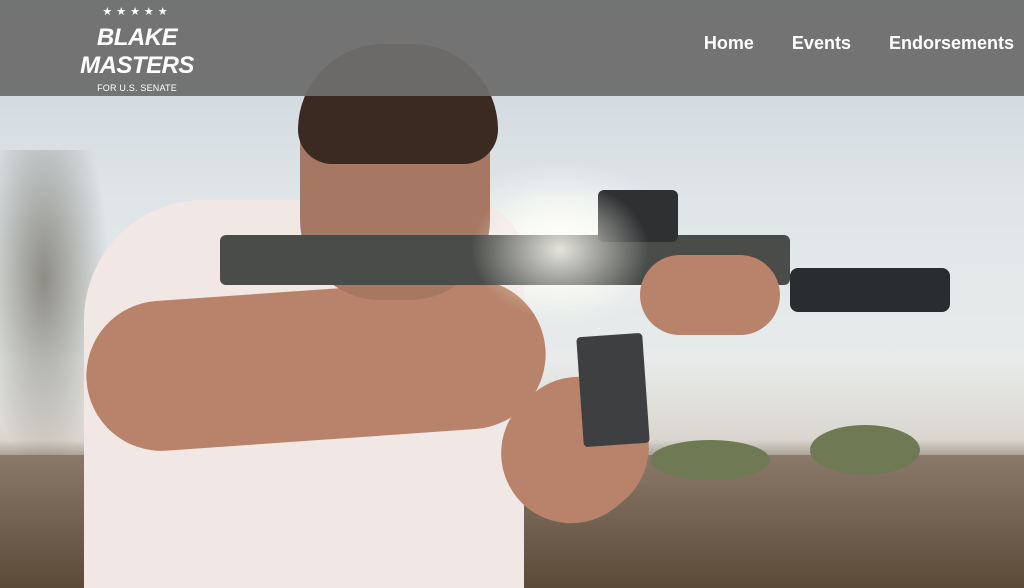  What do you see at coordinates (137, 11) in the screenshot?
I see `logo-stars: ★★★★★` at bounding box center [137, 11].